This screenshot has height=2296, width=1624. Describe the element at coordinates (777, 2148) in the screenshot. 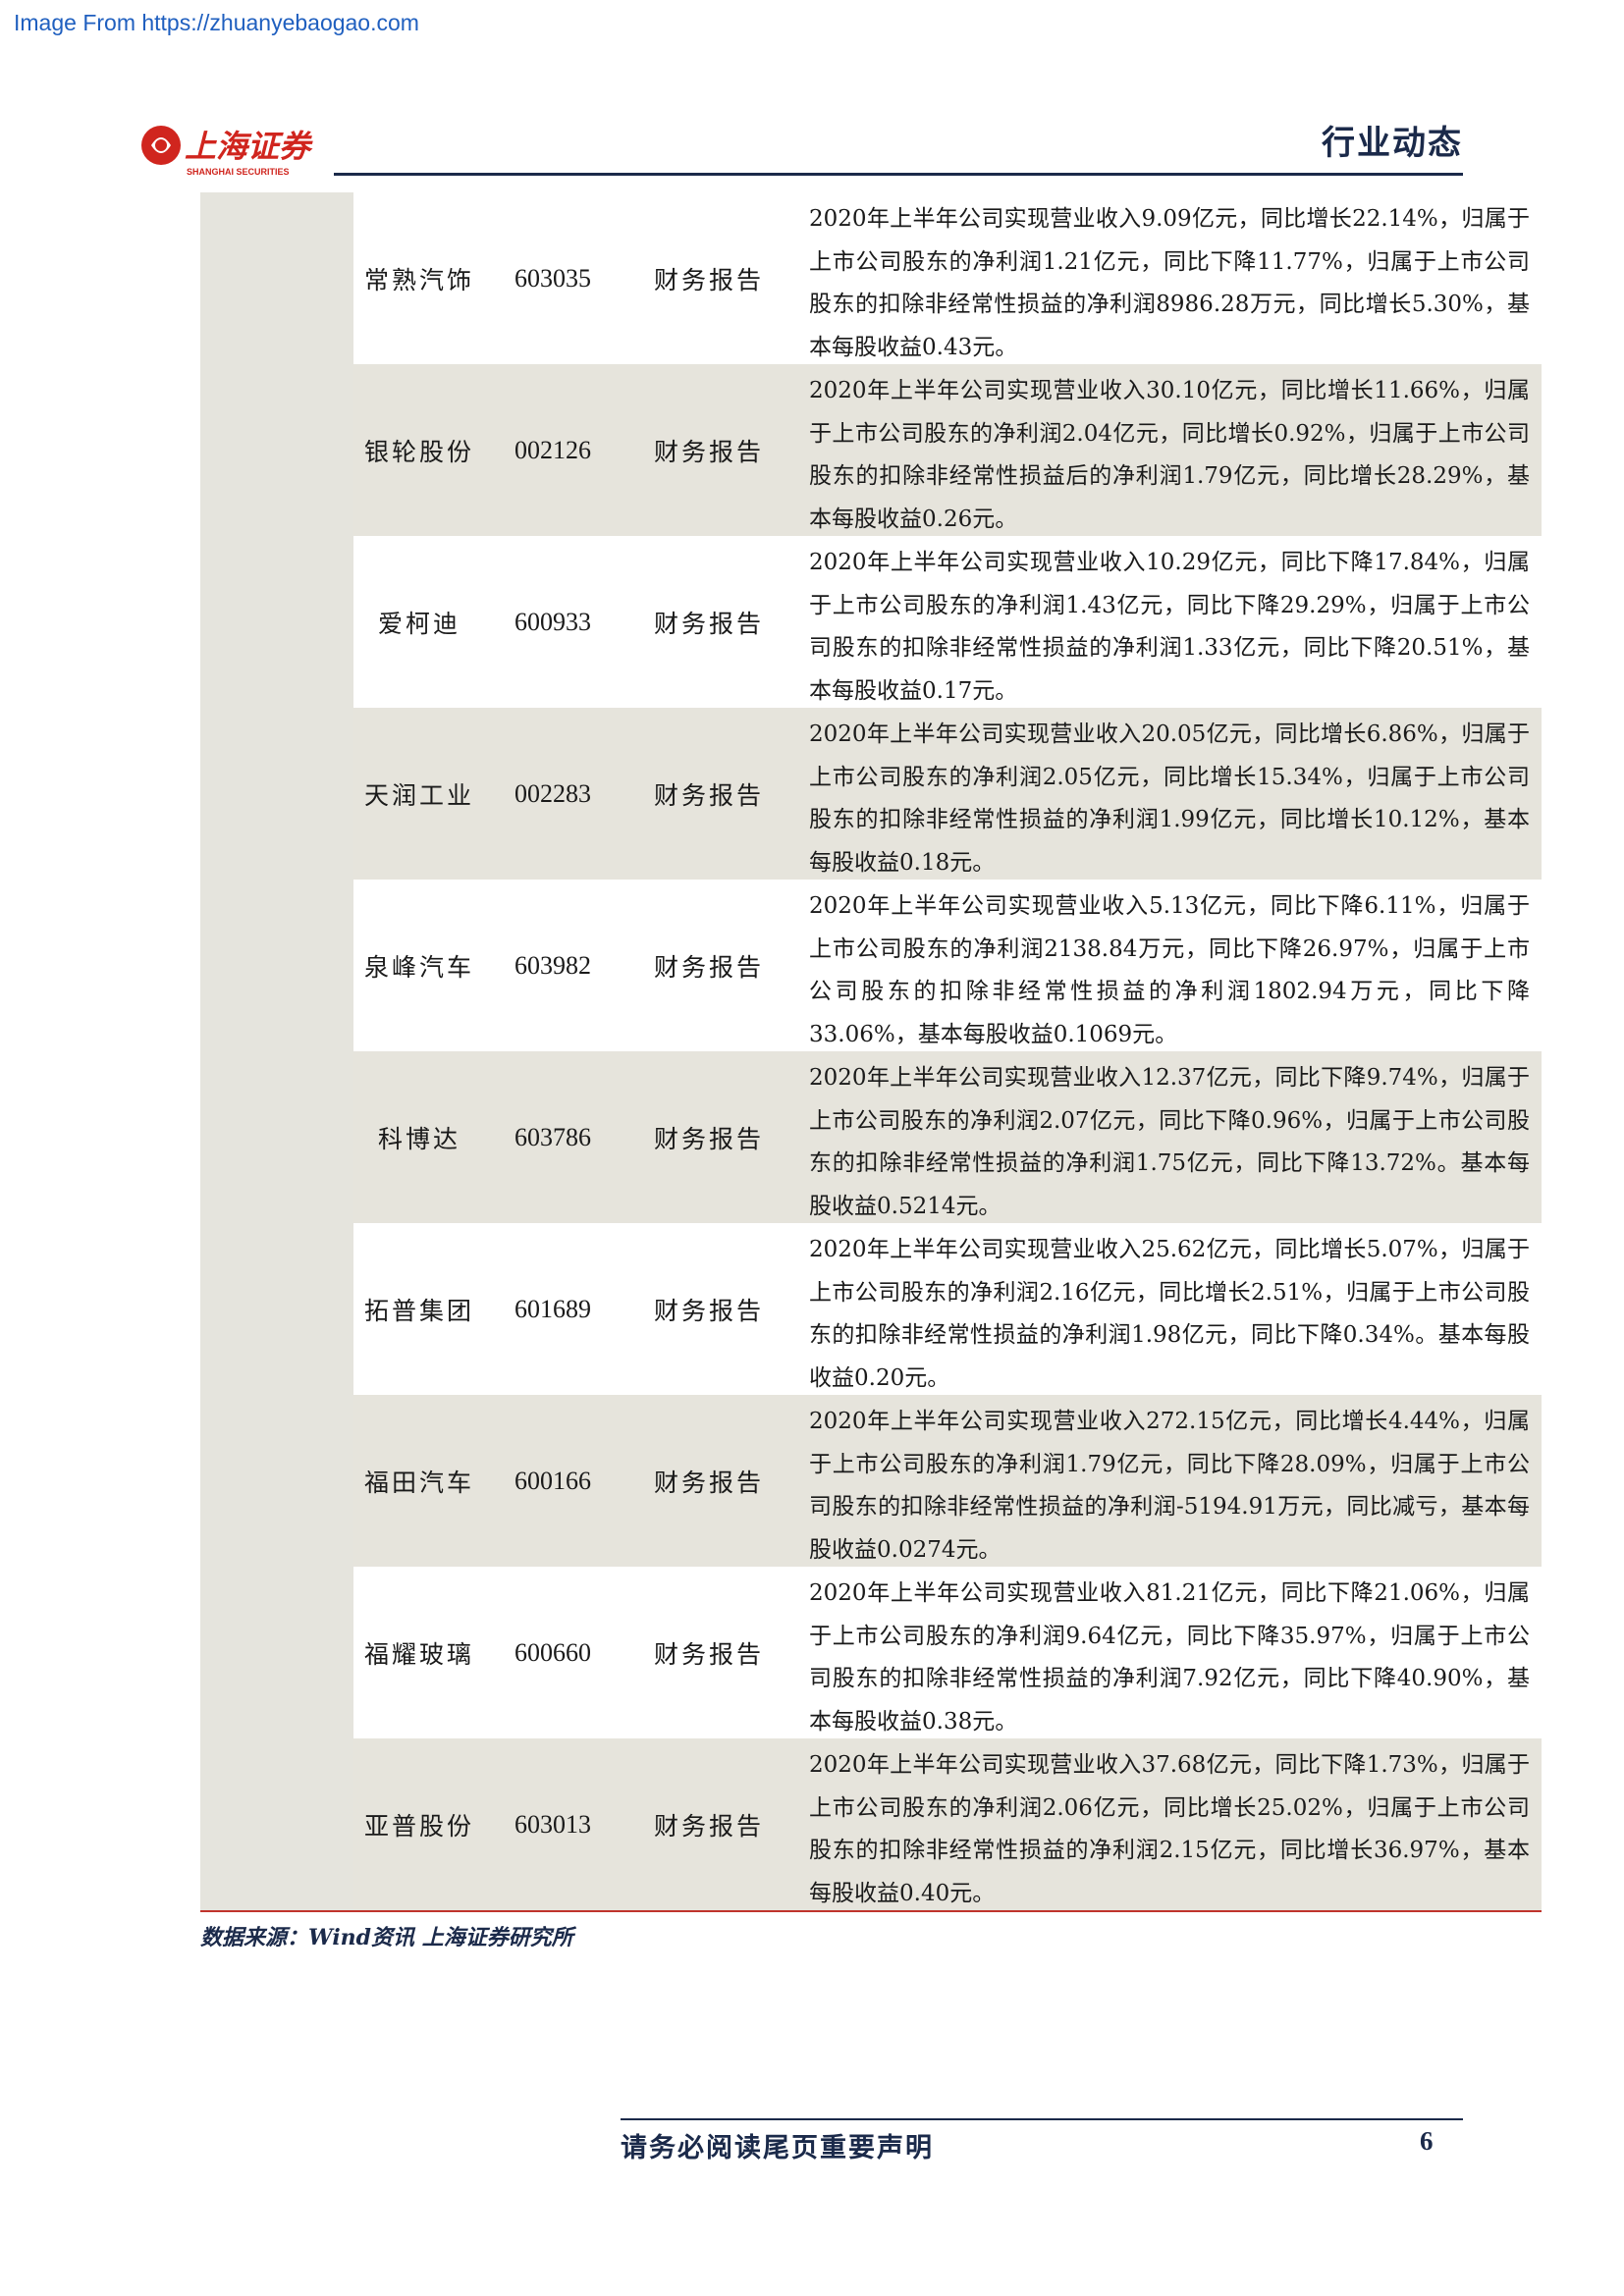

I see `disclaimer-notice: 请务必阅读尾页重要声明` at that location.